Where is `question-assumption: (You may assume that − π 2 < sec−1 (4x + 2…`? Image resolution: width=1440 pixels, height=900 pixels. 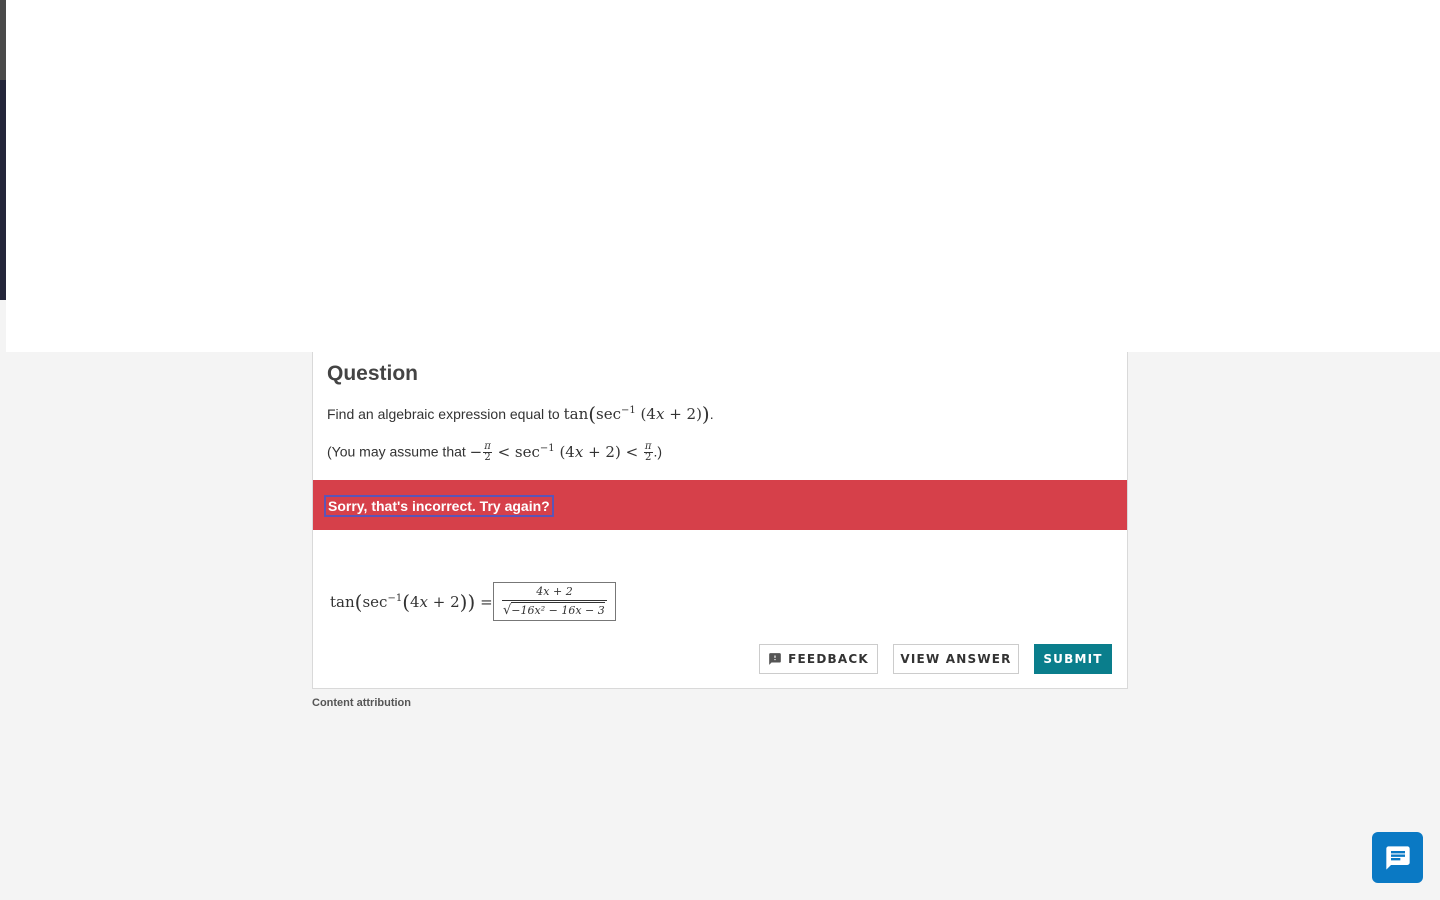
question-assumption: (You may assume that − π 2 < sec−1 (4x + 2… is located at coordinates (494, 452).